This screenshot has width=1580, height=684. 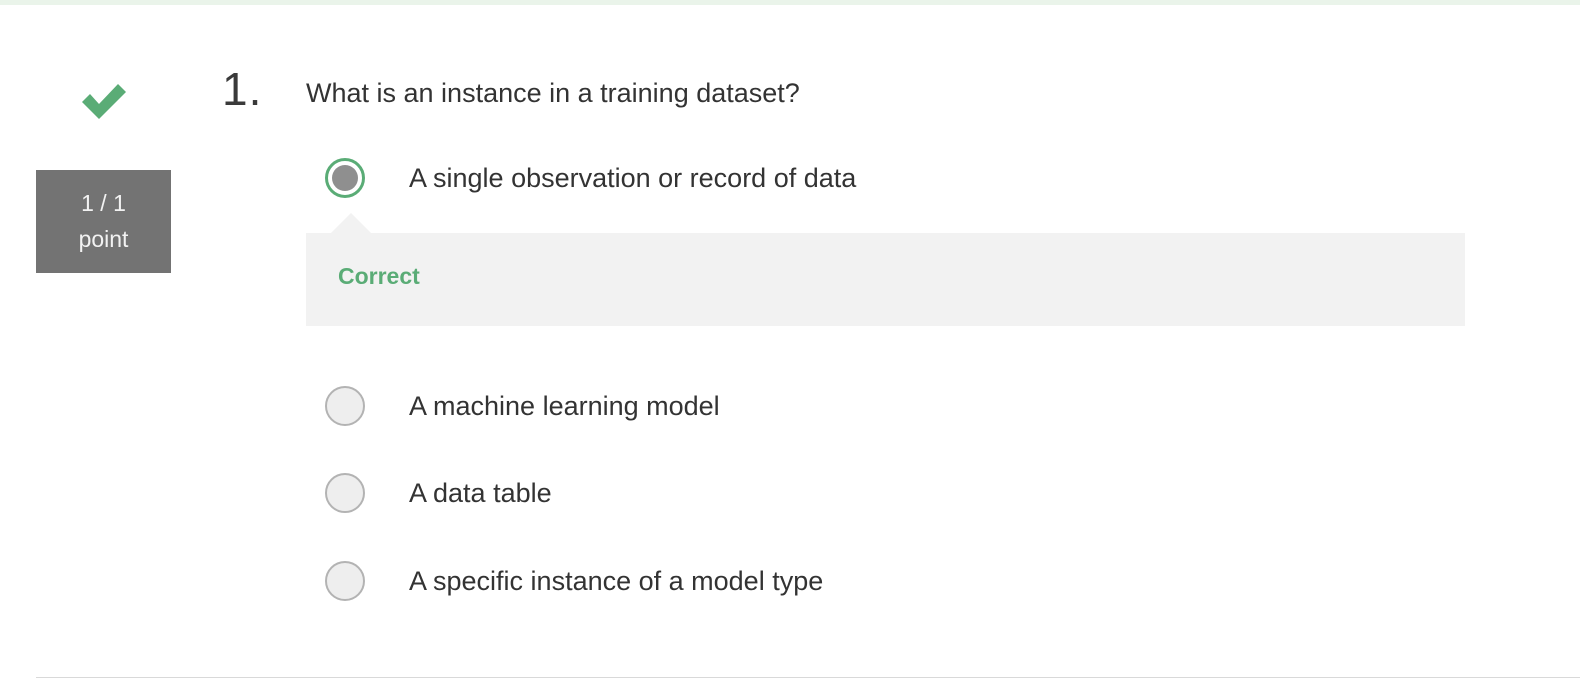 I want to click on feedback-text: Correct, so click(x=379, y=276).